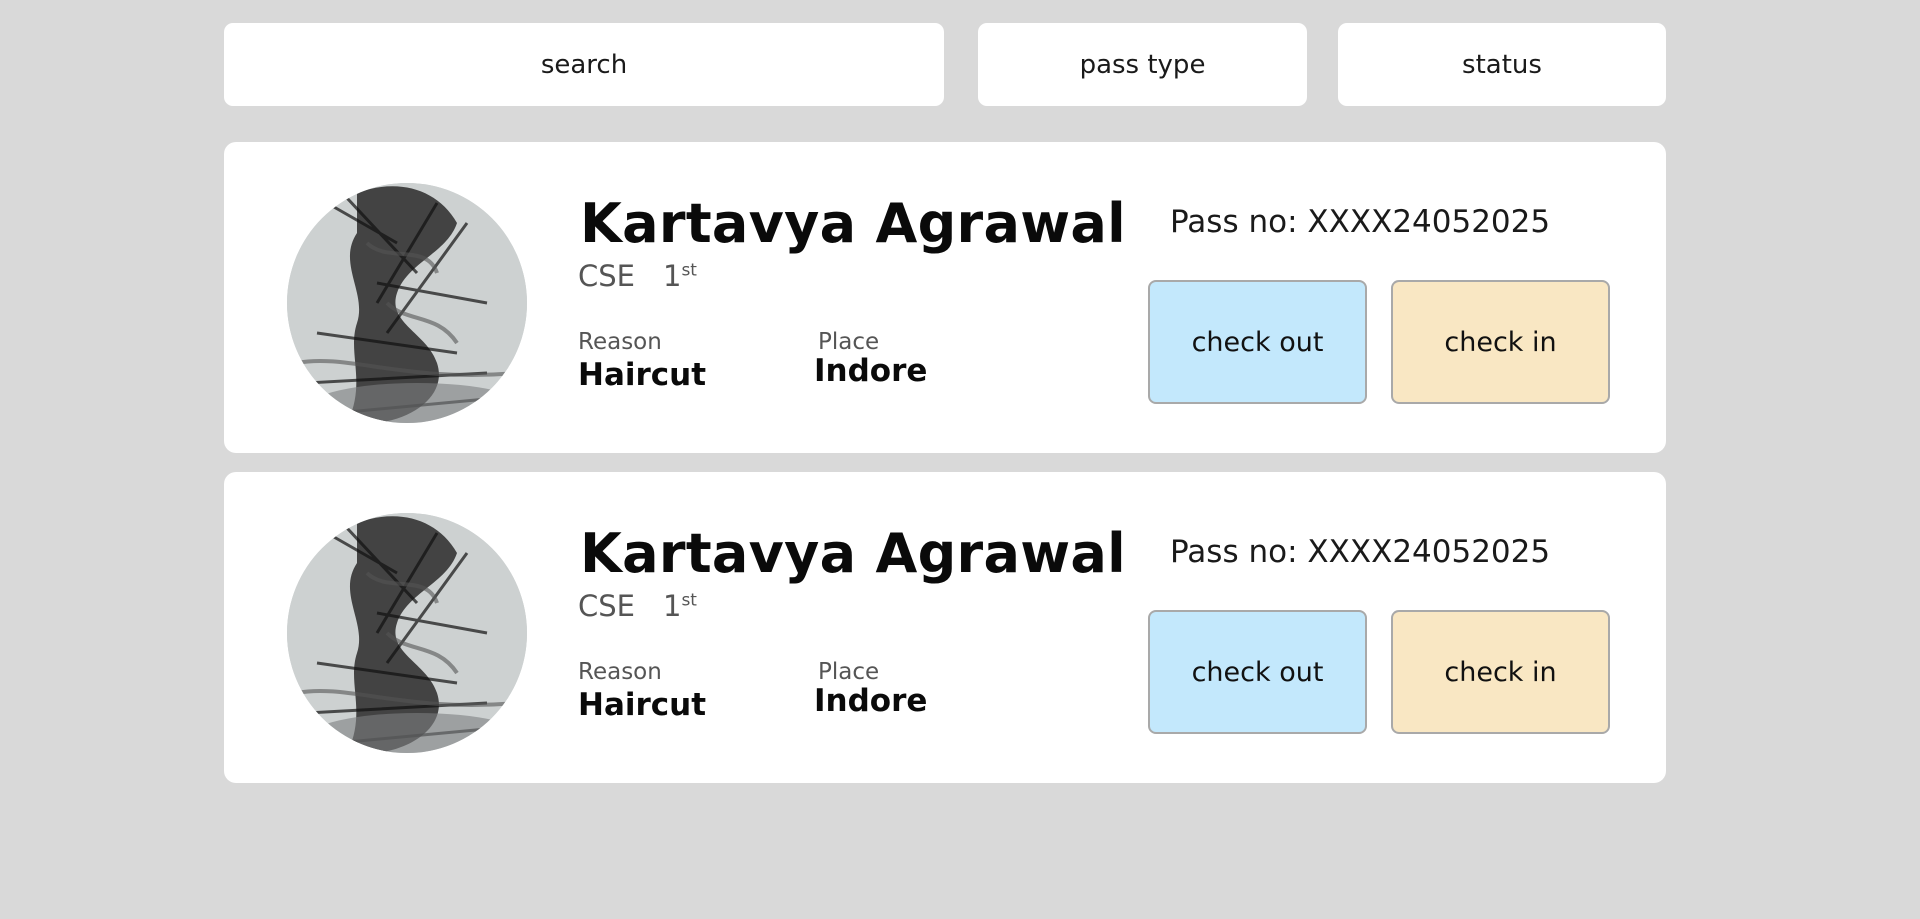  Describe the element at coordinates (584, 64) in the screenshot. I see `search-input: search` at that location.